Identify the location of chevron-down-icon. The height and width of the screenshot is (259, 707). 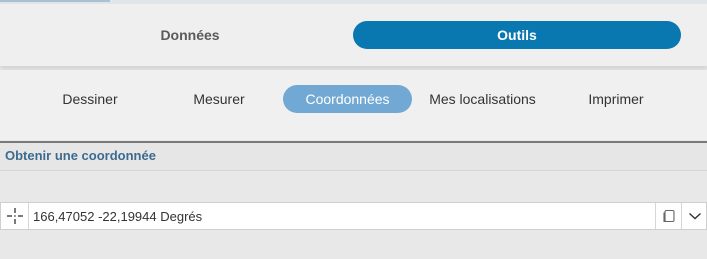
(694, 216).